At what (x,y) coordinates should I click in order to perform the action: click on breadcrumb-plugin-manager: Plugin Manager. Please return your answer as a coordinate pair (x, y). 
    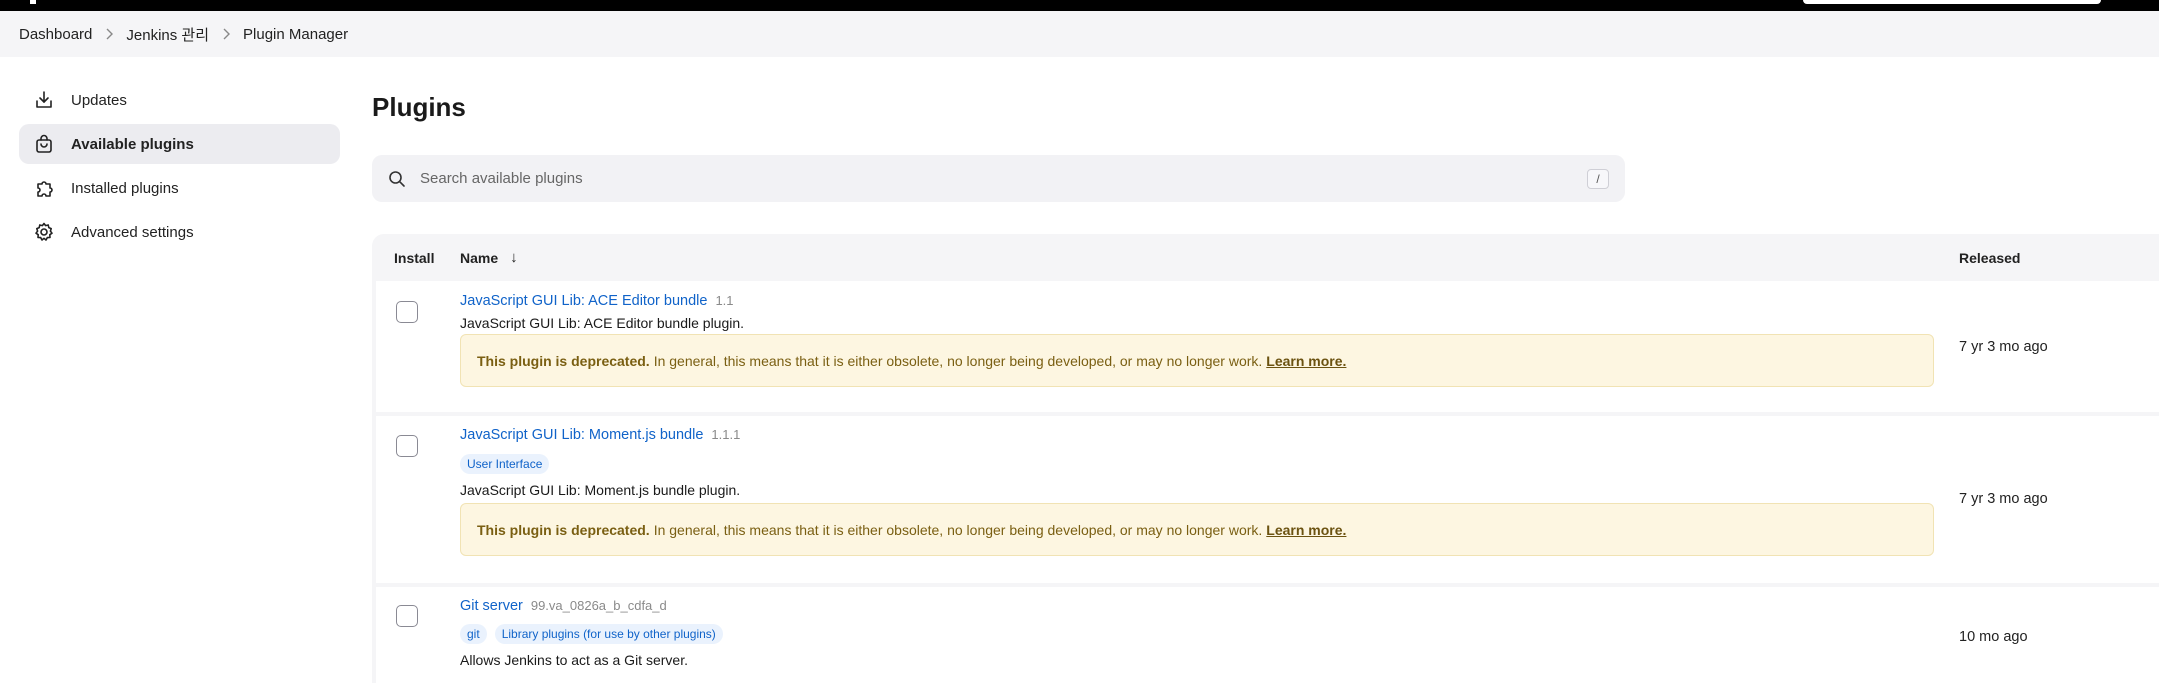
    Looking at the image, I should click on (295, 34).